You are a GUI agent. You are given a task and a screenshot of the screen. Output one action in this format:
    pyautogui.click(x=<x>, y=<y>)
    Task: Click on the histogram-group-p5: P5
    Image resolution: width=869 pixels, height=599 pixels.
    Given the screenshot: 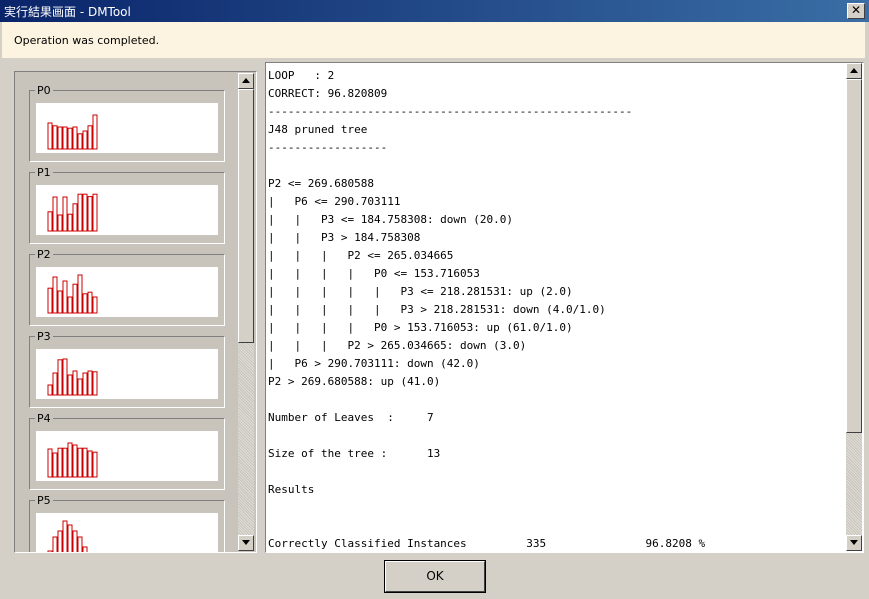 What is the action you would take?
    pyautogui.click(x=127, y=523)
    